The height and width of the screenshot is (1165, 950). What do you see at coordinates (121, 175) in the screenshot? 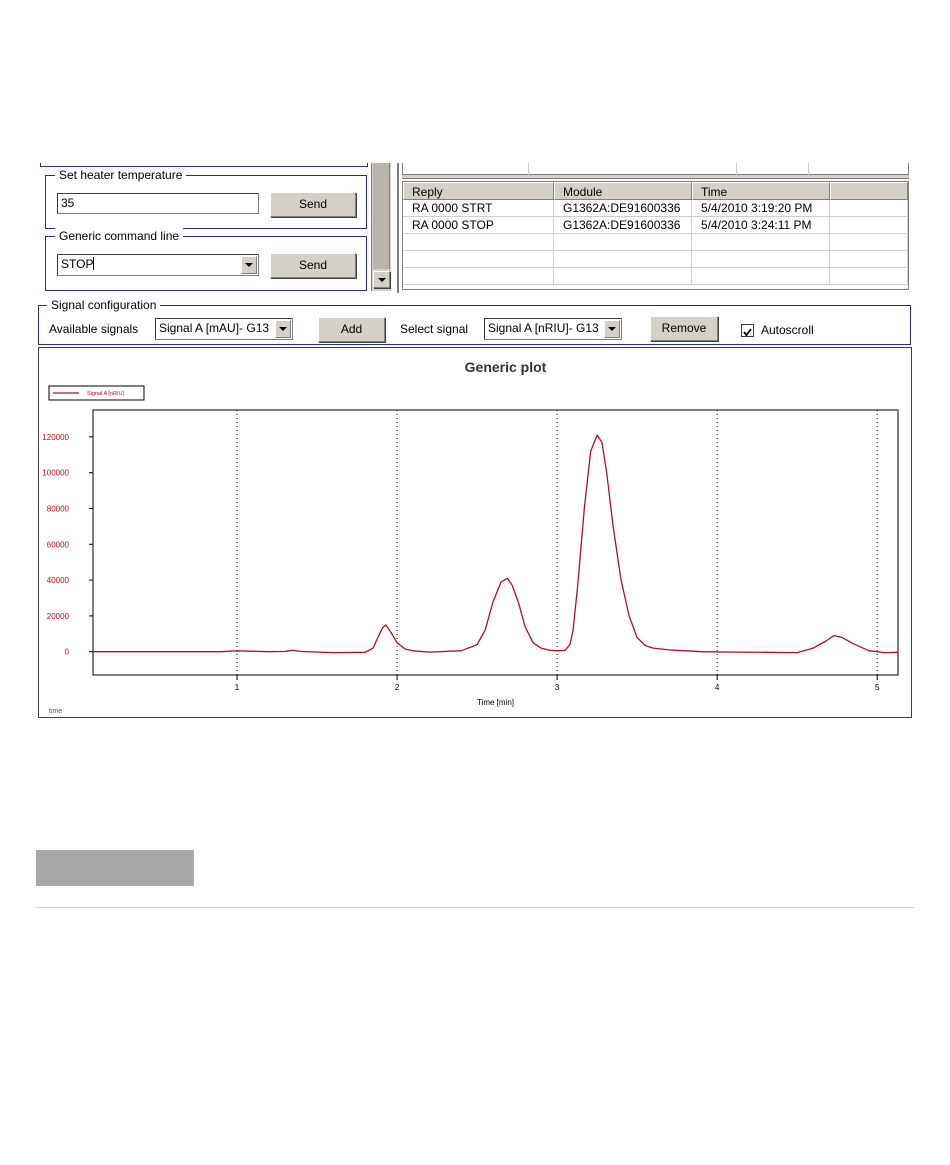
I see `heater-group-label: Set heater temperature` at bounding box center [121, 175].